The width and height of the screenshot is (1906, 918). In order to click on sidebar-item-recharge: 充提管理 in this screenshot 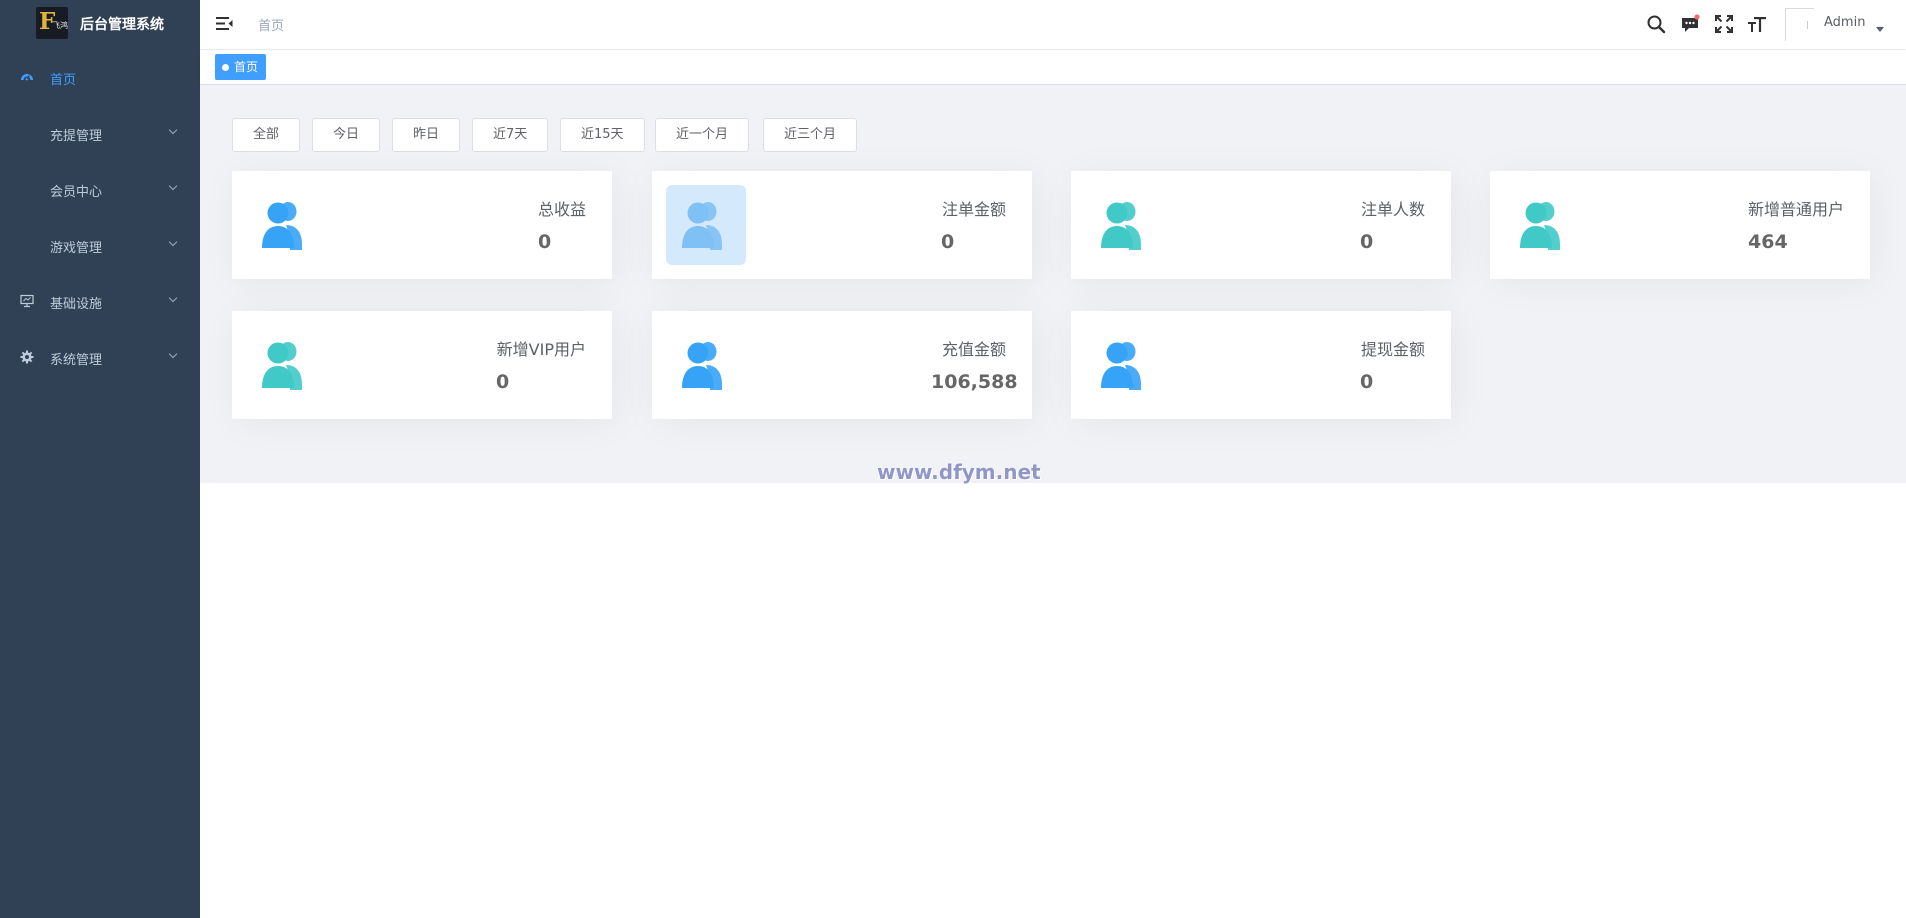, I will do `click(100, 134)`.